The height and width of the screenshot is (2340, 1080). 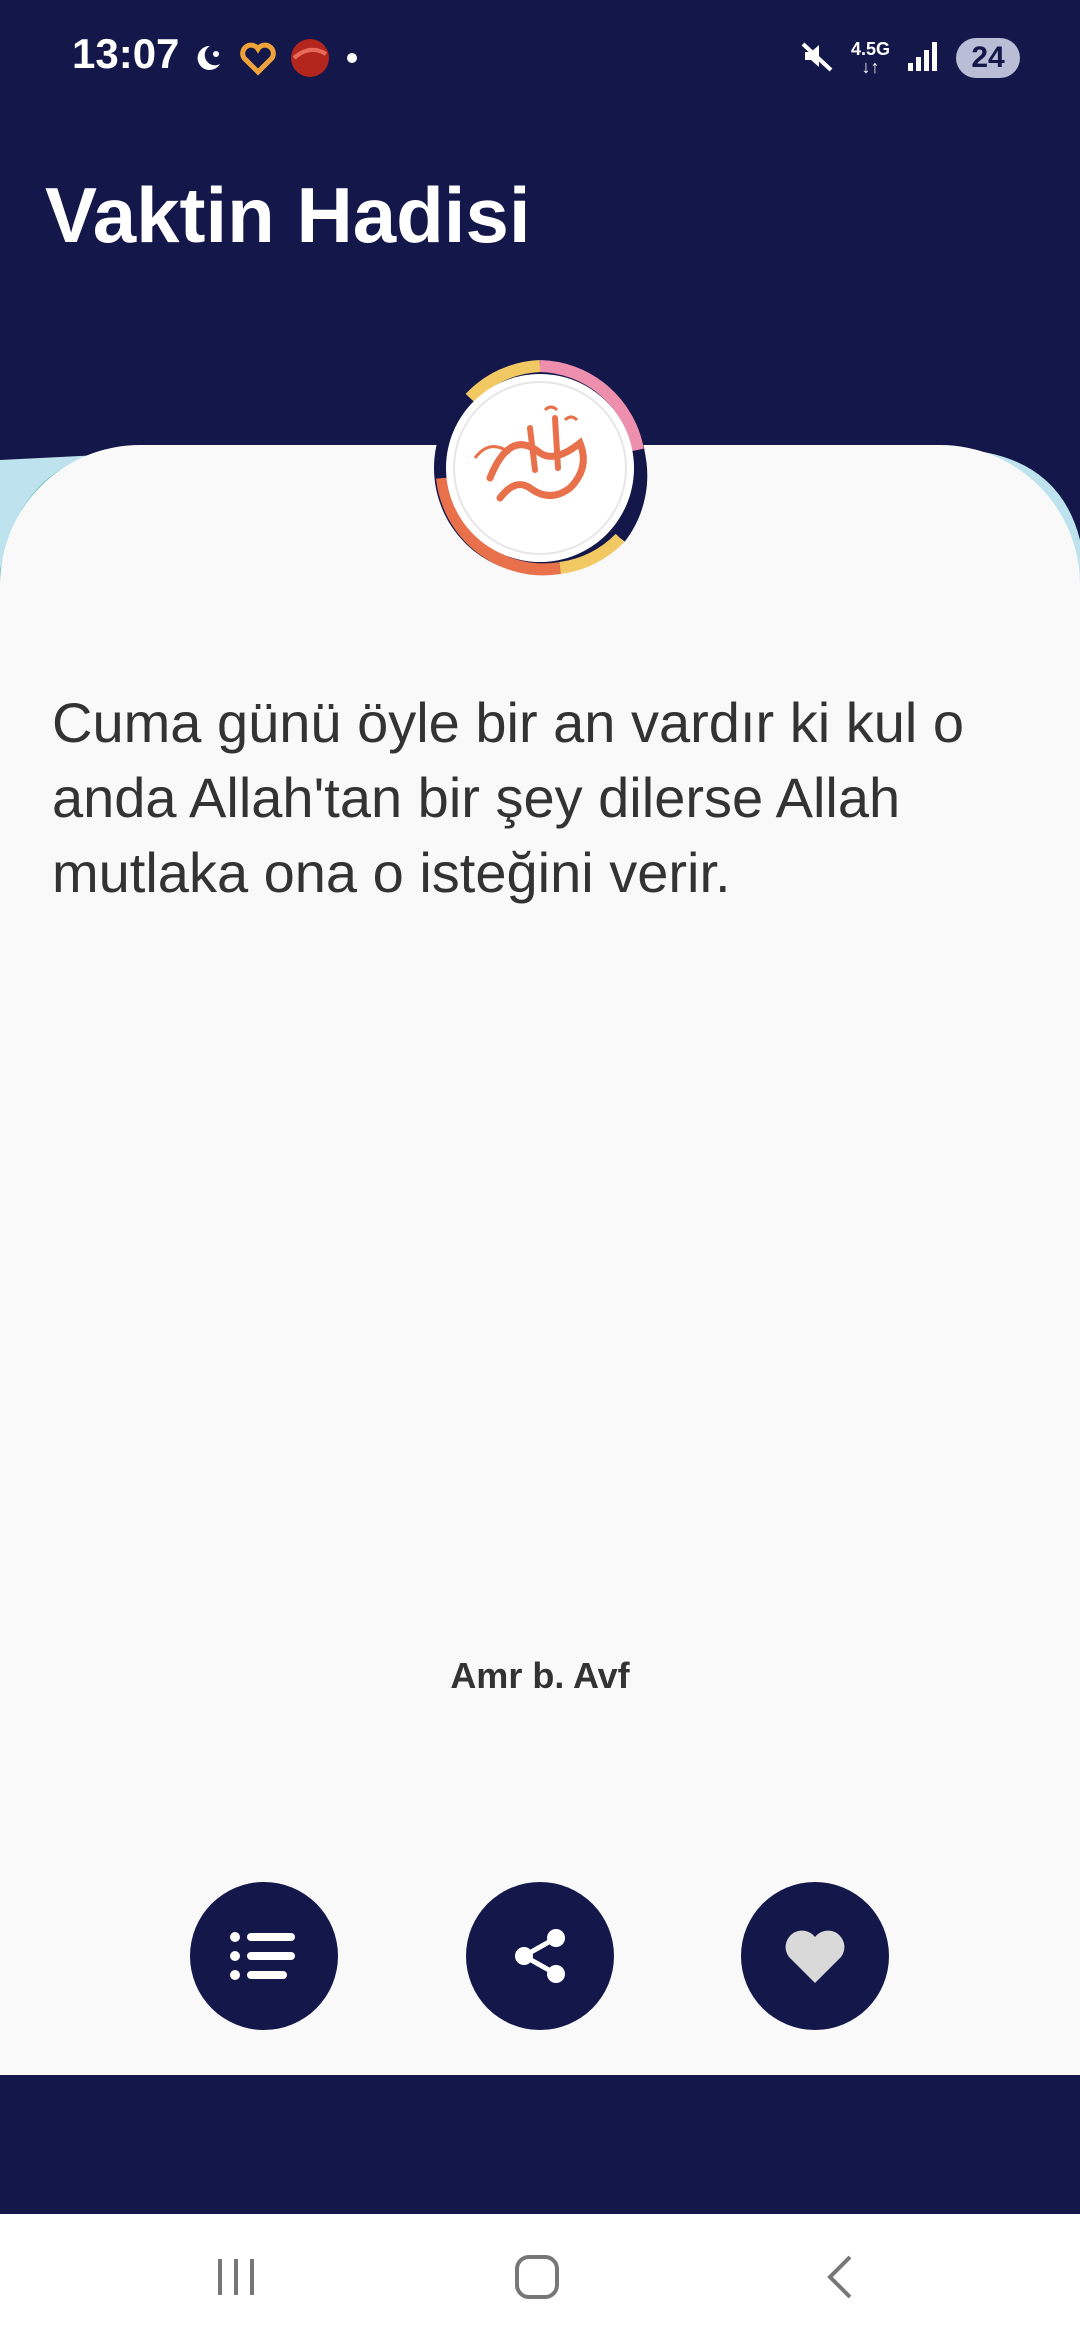 I want to click on hadith-narrator: Amr b. Avf, so click(x=540, y=1675).